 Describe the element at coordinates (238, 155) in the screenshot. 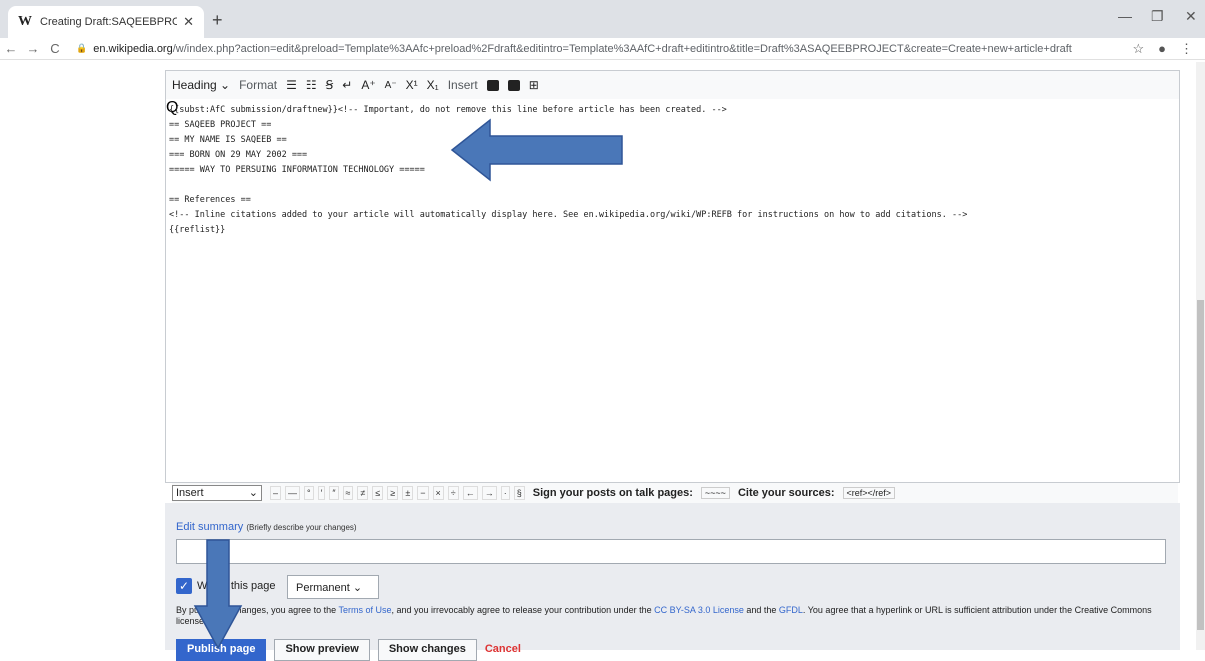

I see `text-line: === BORN ON 29 MAY 2002 ===` at that location.